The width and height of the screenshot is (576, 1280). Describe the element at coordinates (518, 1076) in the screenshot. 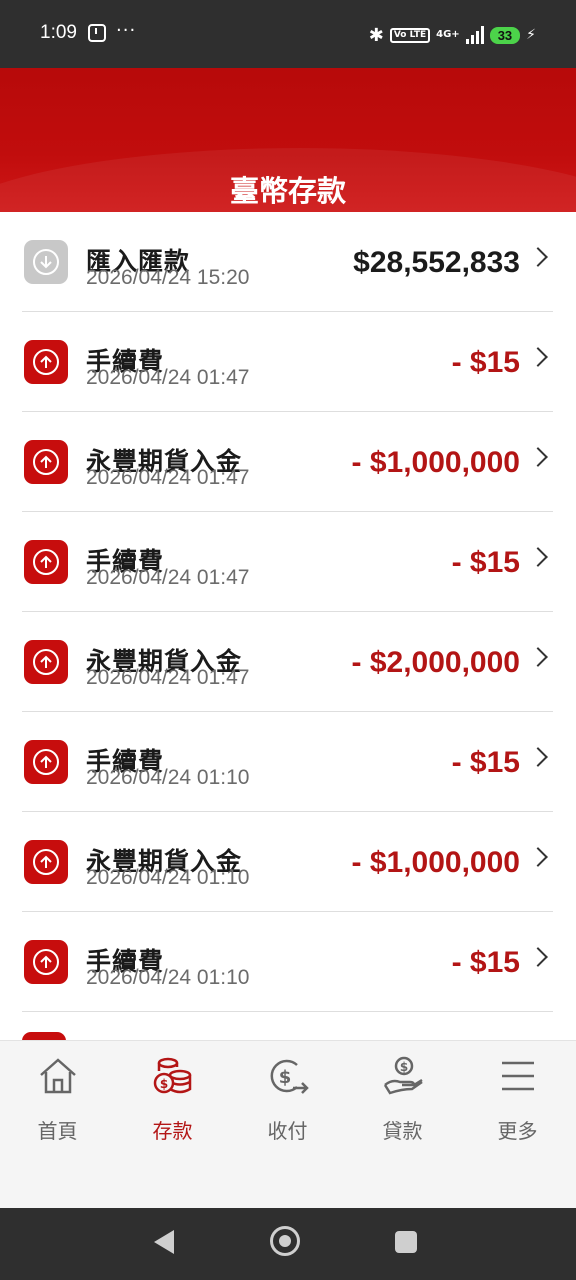

I see `menu-icon` at that location.